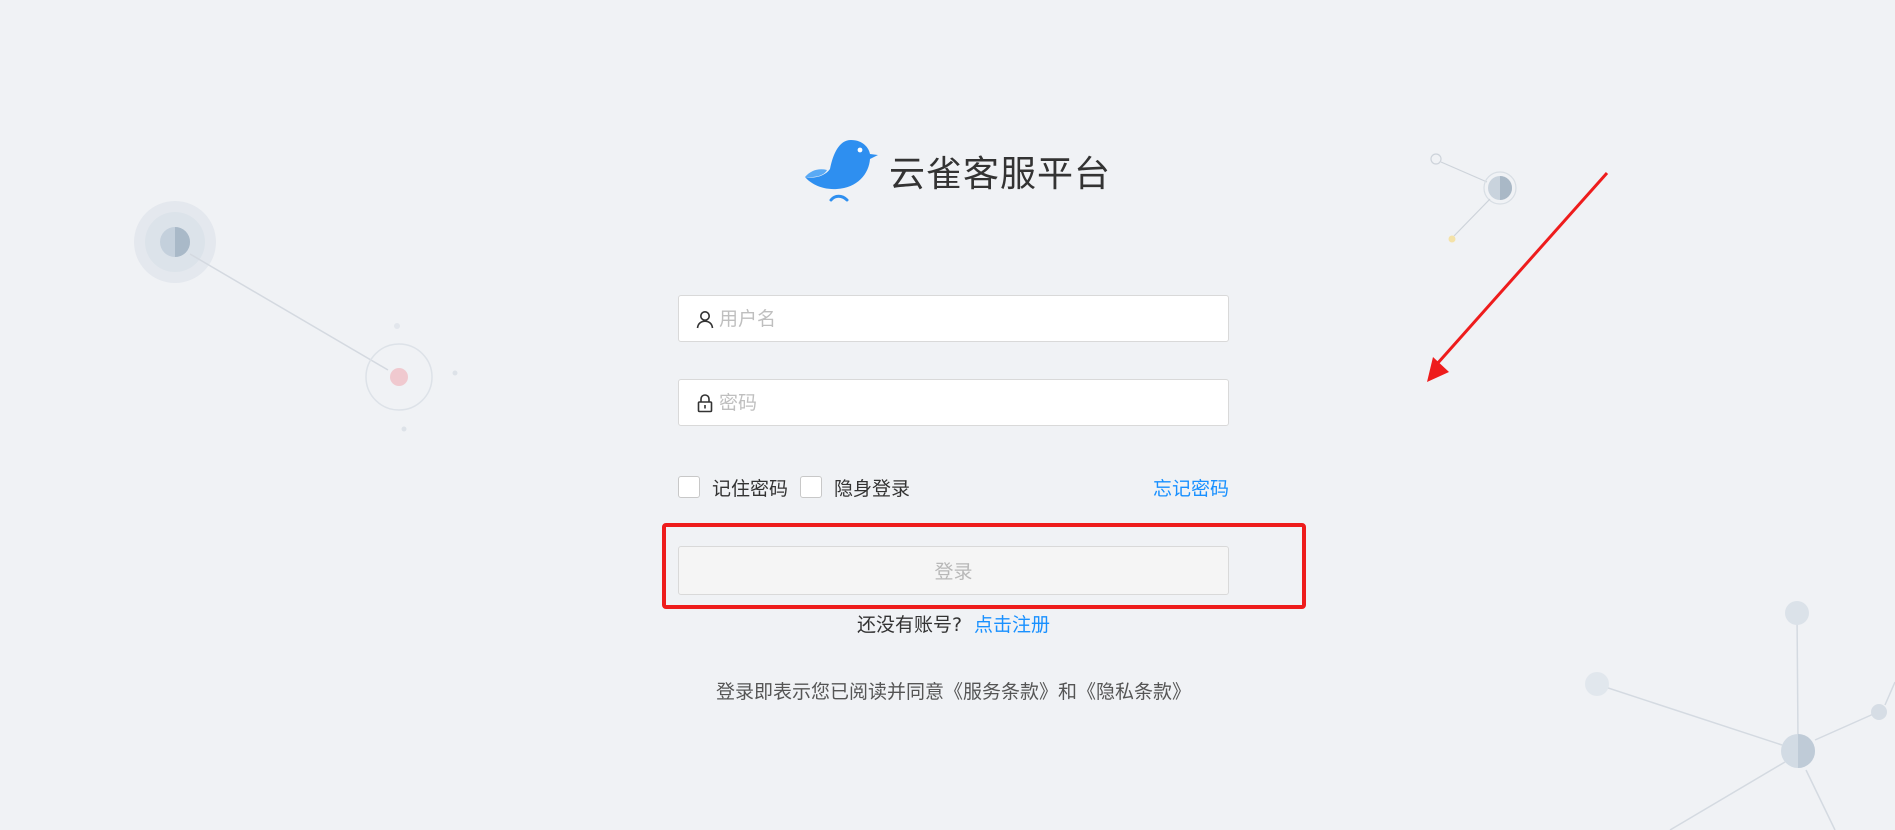 The image size is (1895, 830). Describe the element at coordinates (953, 570) in the screenshot. I see `login-button: 登录` at that location.